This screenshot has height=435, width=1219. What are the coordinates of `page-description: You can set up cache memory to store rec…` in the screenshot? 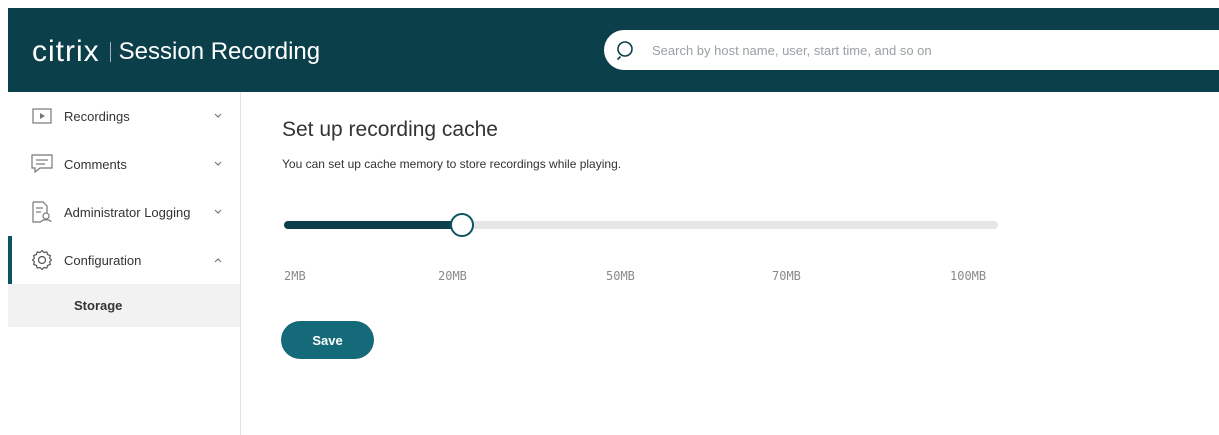 It's located at (452, 164).